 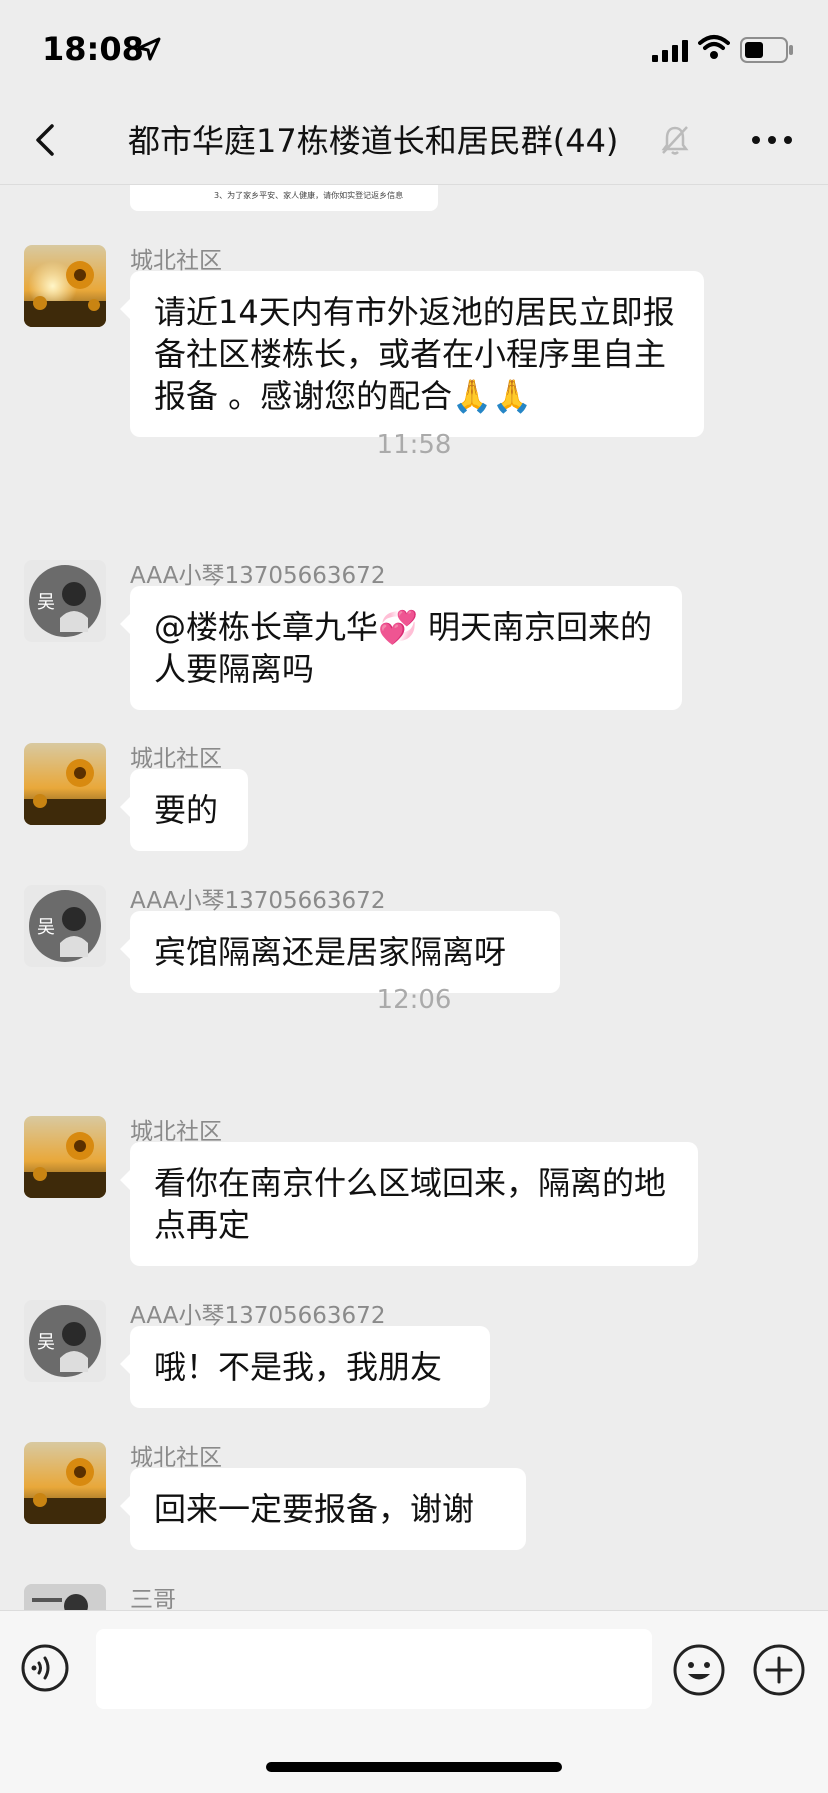 What do you see at coordinates (93, 49) in the screenshot?
I see `status-time: 18:08` at bounding box center [93, 49].